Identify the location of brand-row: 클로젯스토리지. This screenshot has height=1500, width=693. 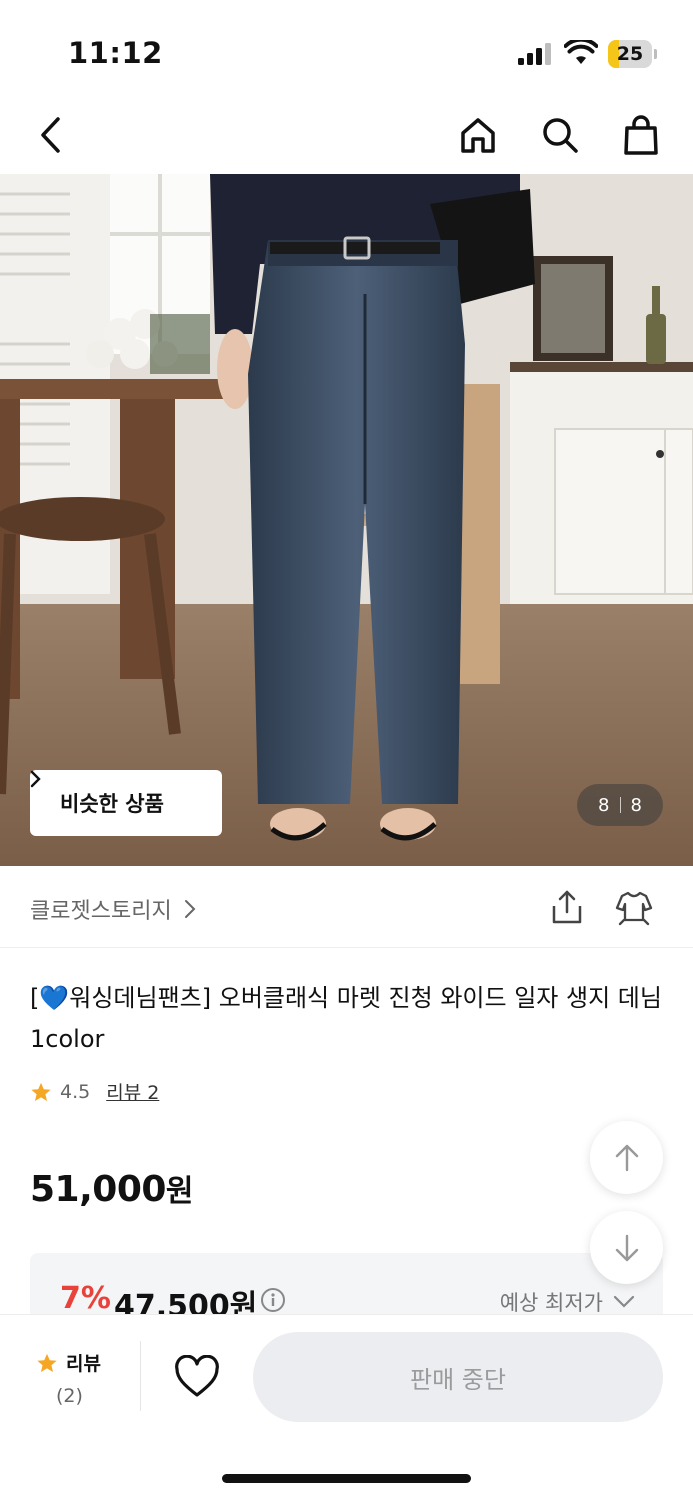
(346, 907).